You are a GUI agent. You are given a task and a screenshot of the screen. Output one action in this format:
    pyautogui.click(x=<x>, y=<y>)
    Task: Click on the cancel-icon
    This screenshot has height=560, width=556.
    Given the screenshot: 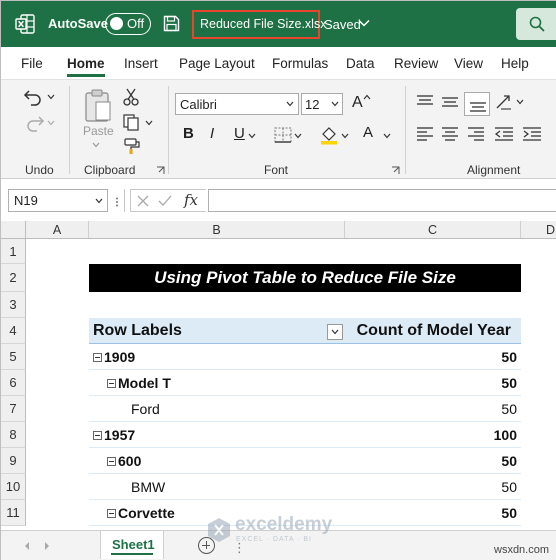 What is the action you would take?
    pyautogui.click(x=143, y=201)
    